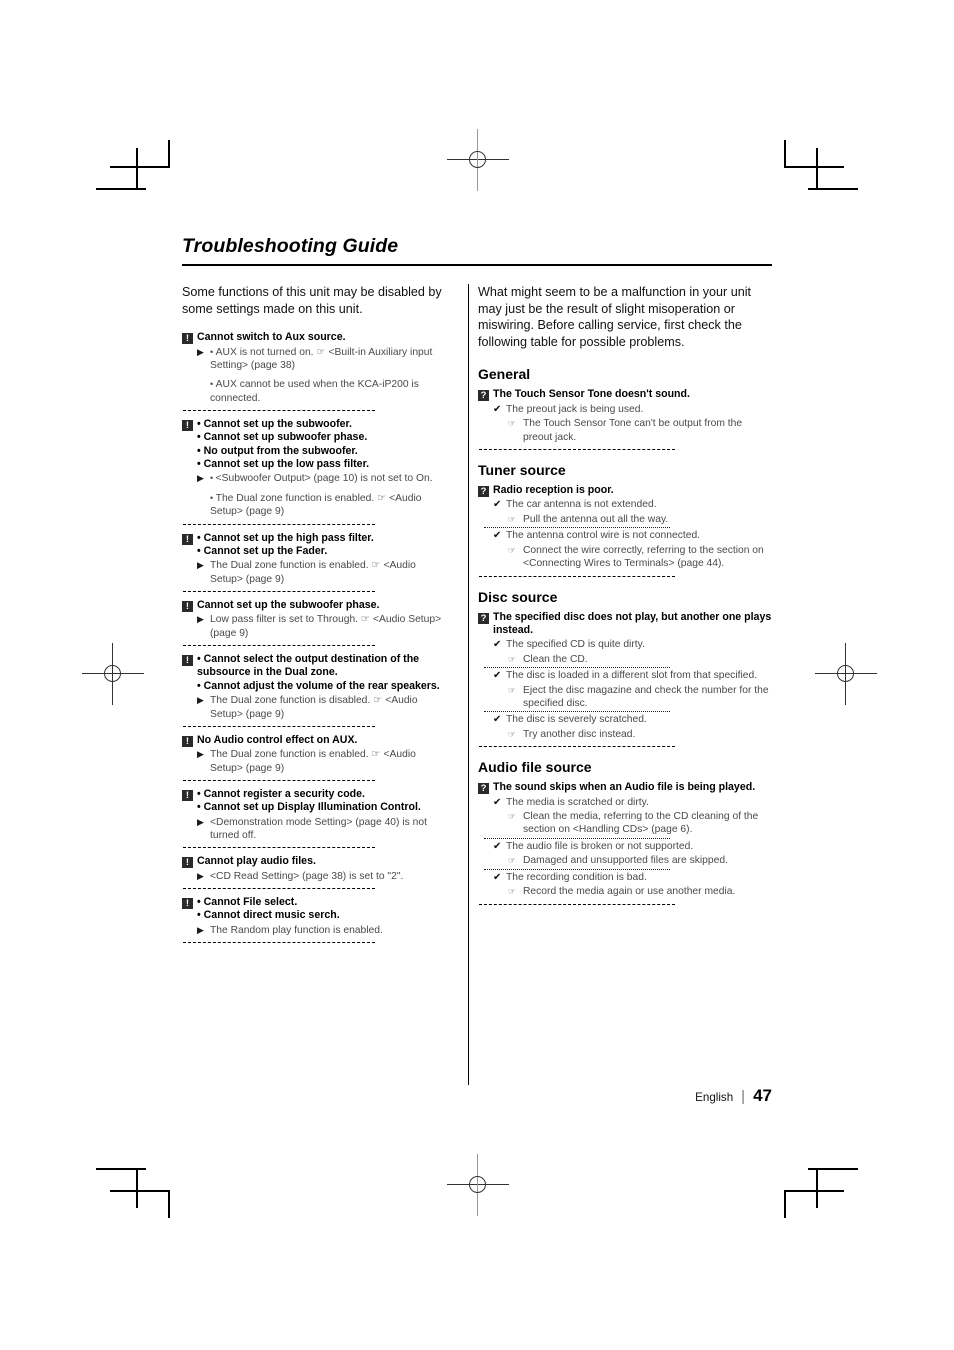  I want to click on remedy-text: Pull the antenna out all the way., so click(596, 519).